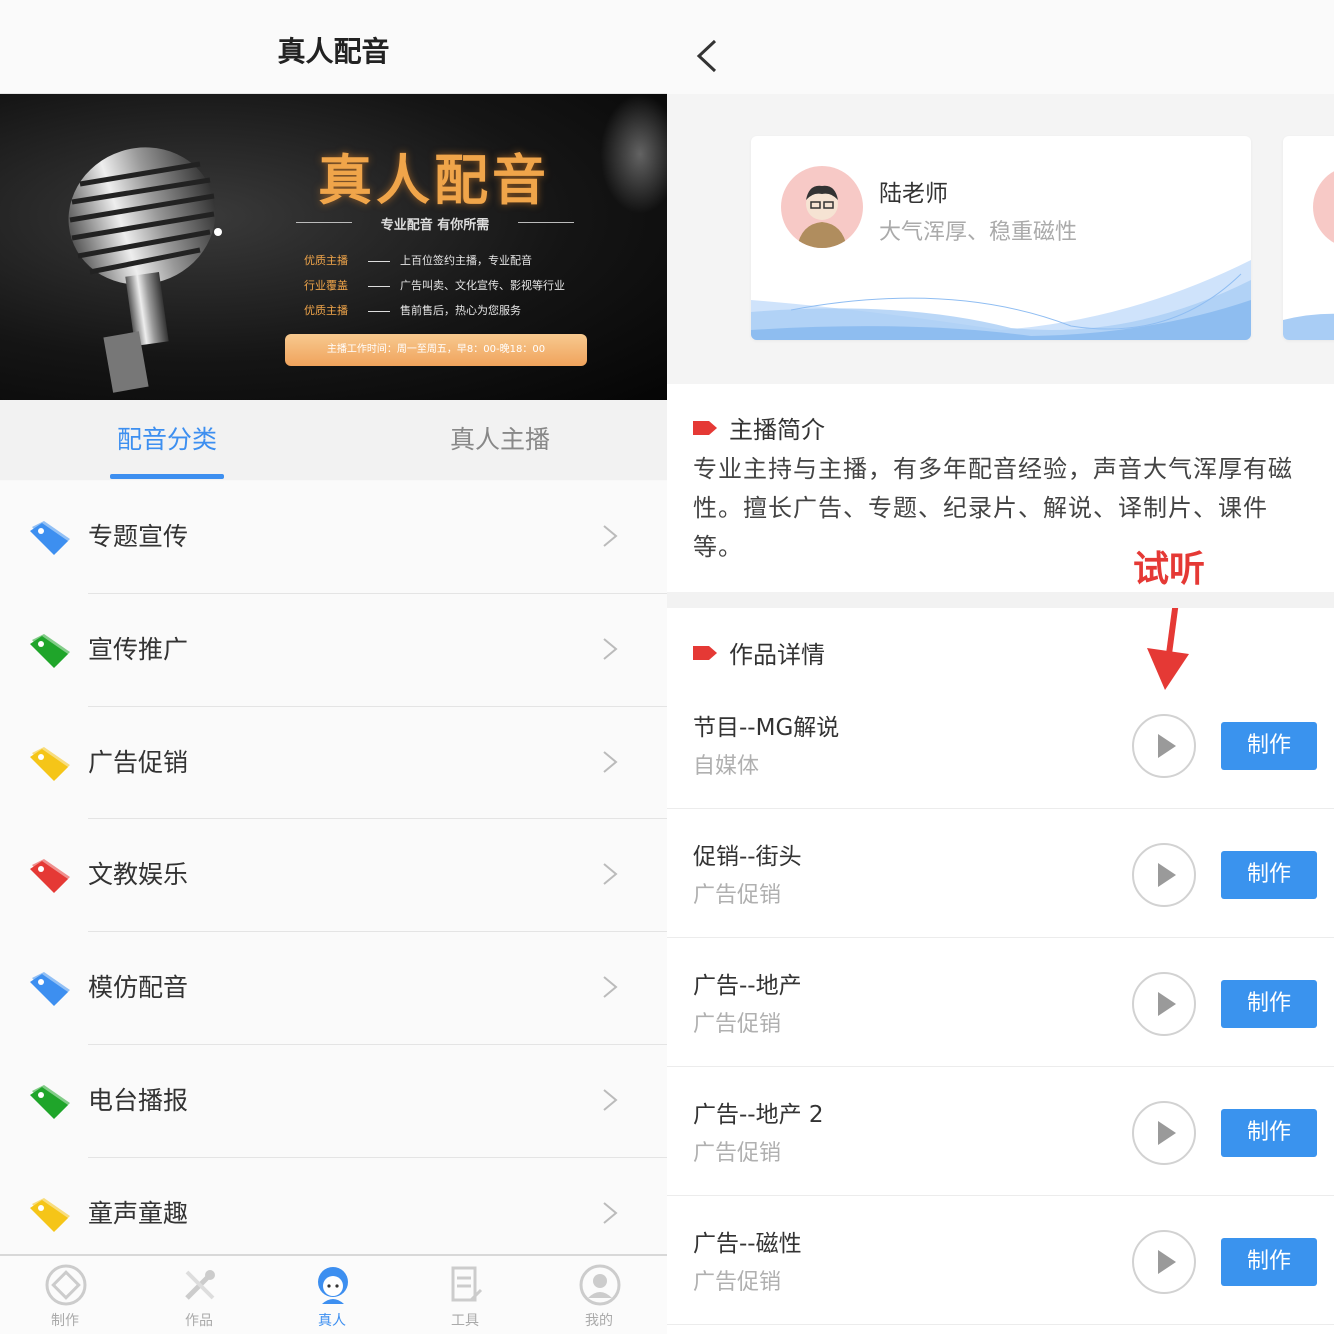 This screenshot has height=1334, width=1334. Describe the element at coordinates (759, 427) in the screenshot. I see `intro-section-title: 主播简介` at that location.